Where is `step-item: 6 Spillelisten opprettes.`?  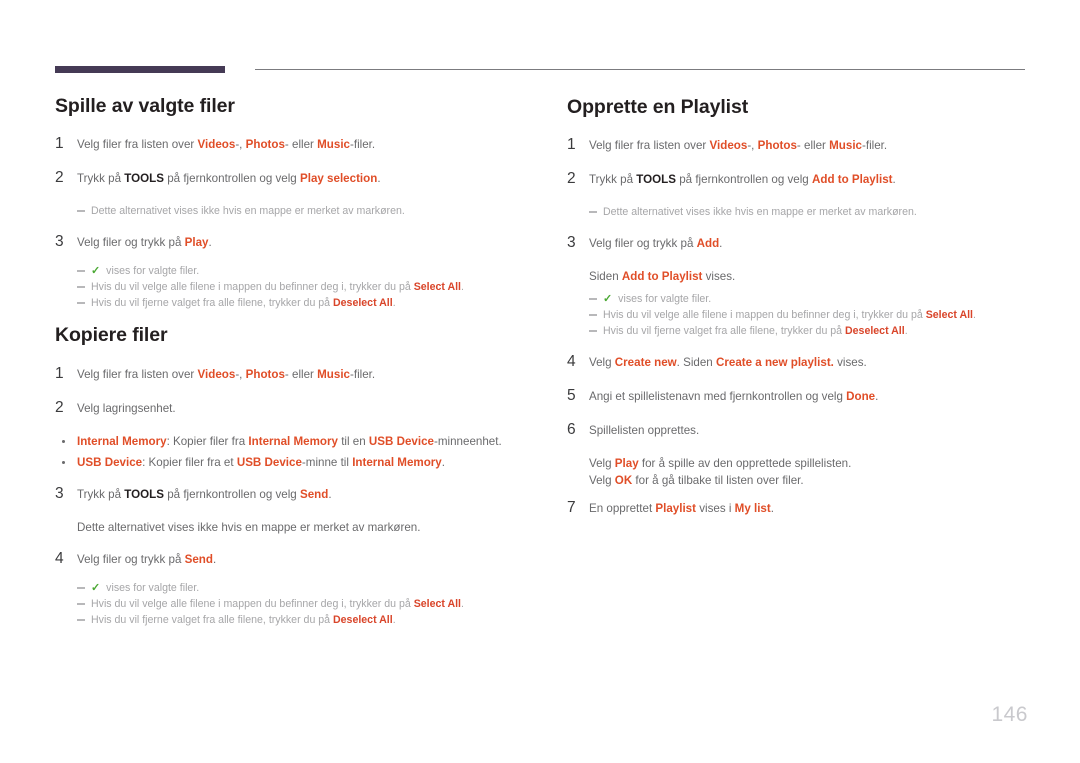
step-item: 6 Spillelisten opprettes. is located at coordinates (801, 430).